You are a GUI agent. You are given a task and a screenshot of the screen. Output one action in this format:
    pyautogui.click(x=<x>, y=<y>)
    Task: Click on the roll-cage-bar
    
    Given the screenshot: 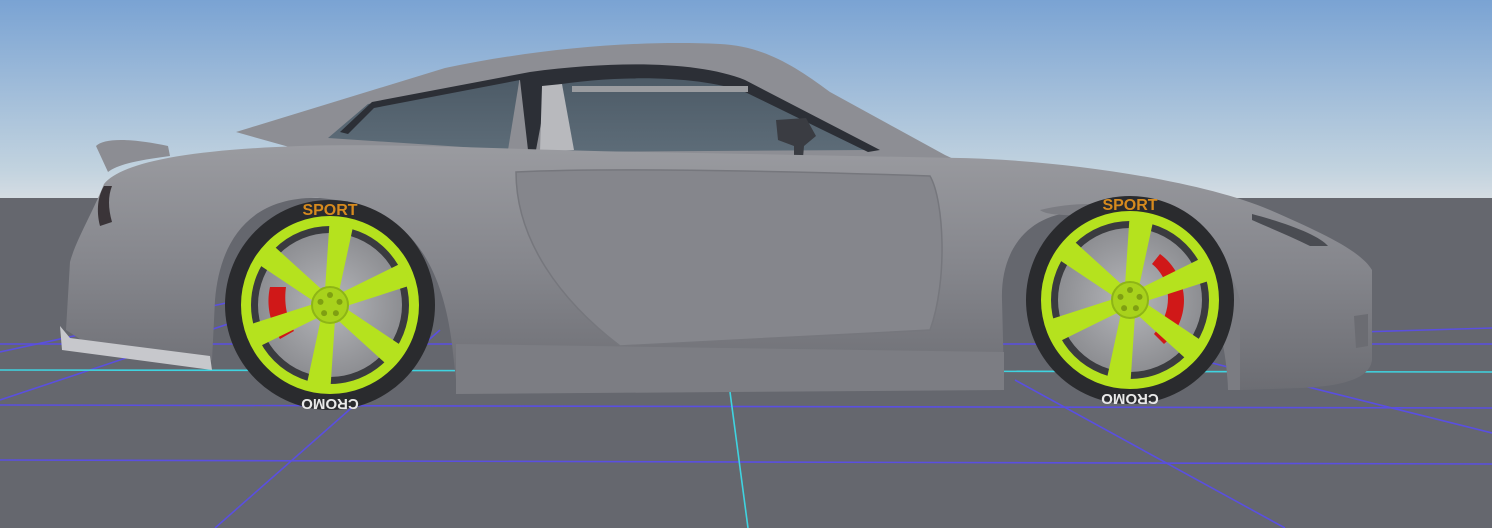 What is the action you would take?
    pyautogui.click(x=660, y=89)
    